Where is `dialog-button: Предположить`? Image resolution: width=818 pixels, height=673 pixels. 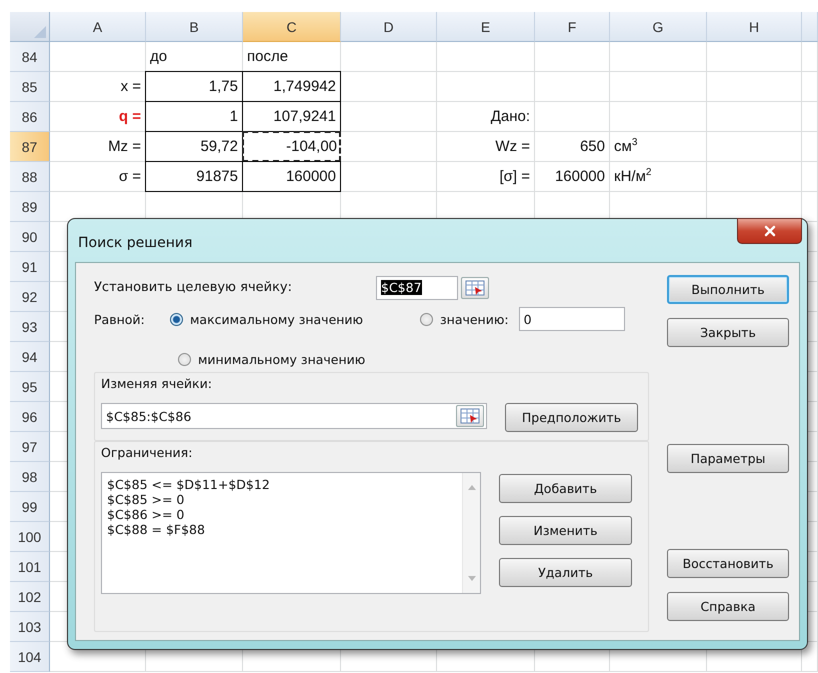 dialog-button: Предположить is located at coordinates (571, 417).